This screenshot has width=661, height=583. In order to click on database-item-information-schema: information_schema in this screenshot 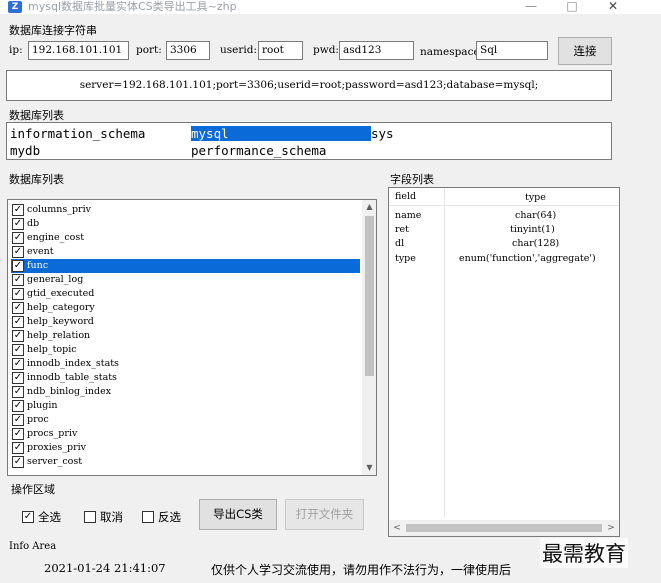, I will do `click(77, 133)`.